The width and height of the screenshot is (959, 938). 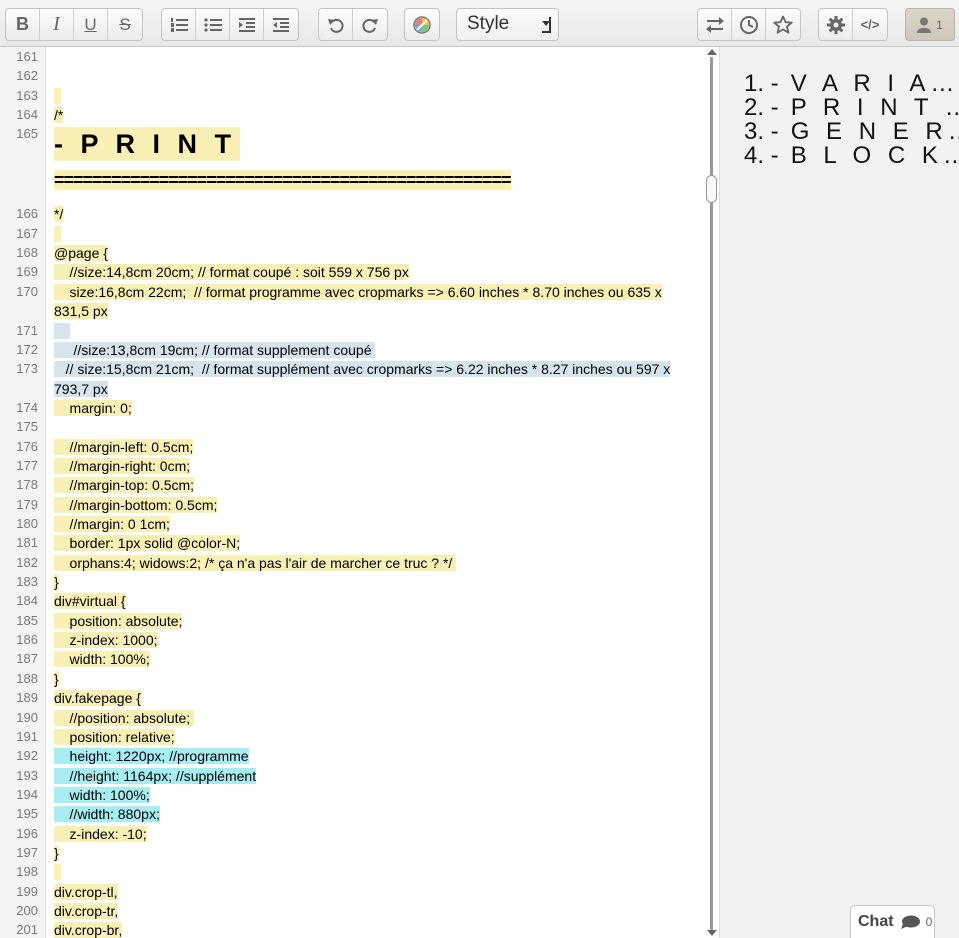 What do you see at coordinates (27, 134) in the screenshot?
I see `line-number: 165` at bounding box center [27, 134].